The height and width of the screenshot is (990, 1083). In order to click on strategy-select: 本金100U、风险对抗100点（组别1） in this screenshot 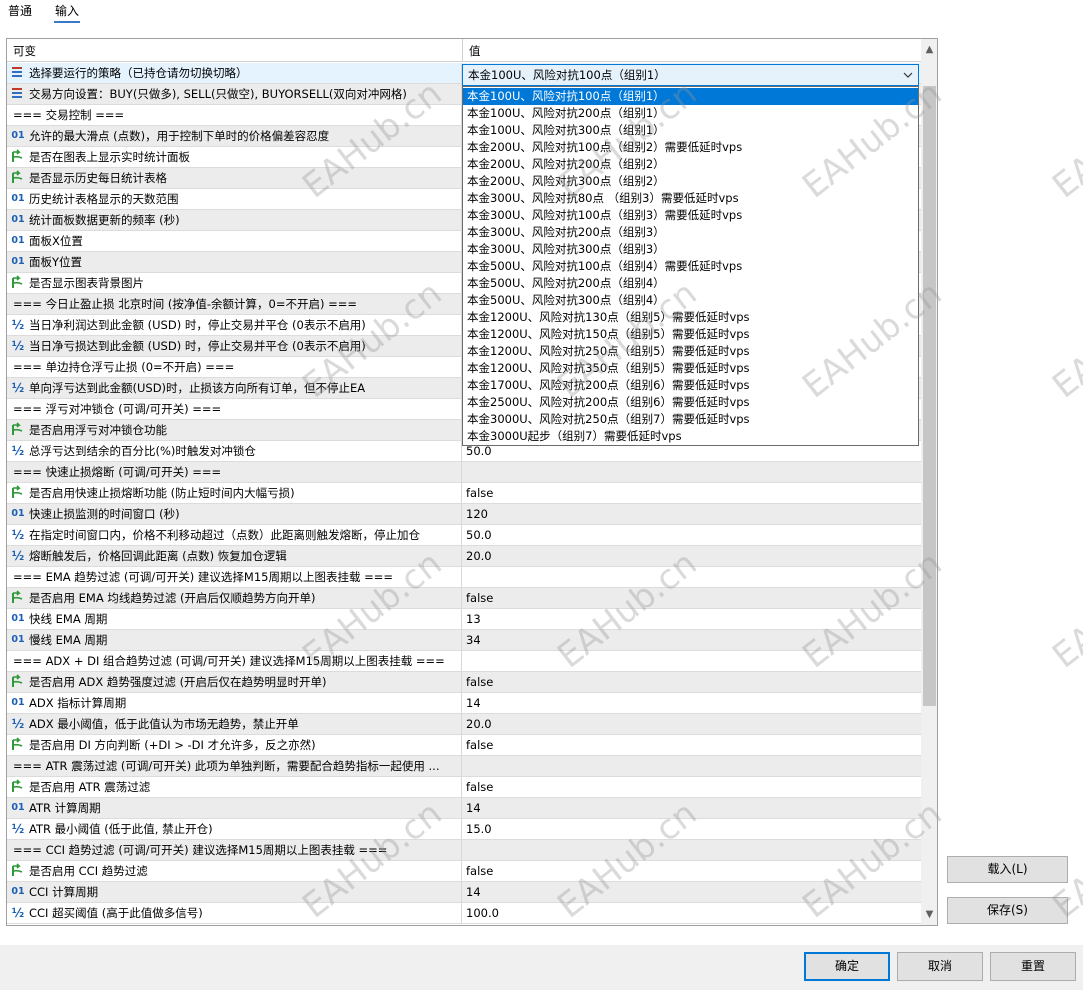, I will do `click(690, 75)`.